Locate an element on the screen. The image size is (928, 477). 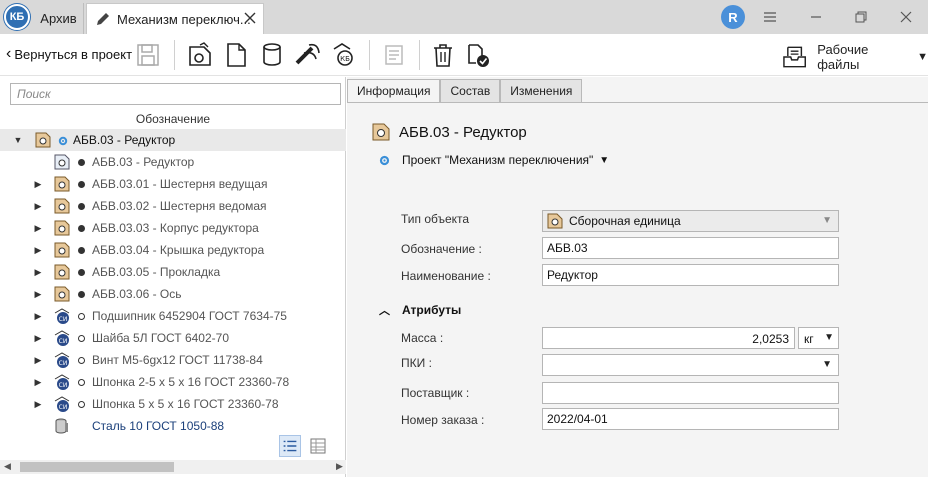
work-files-button: Рабочие файлы ▼ is located at coordinates (855, 57).